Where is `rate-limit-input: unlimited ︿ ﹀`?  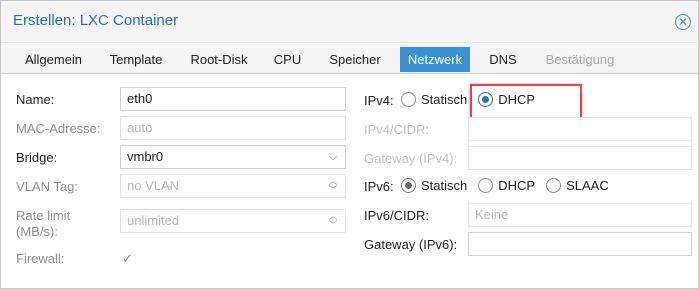 rate-limit-input: unlimited ︿ ﹀ is located at coordinates (233, 221).